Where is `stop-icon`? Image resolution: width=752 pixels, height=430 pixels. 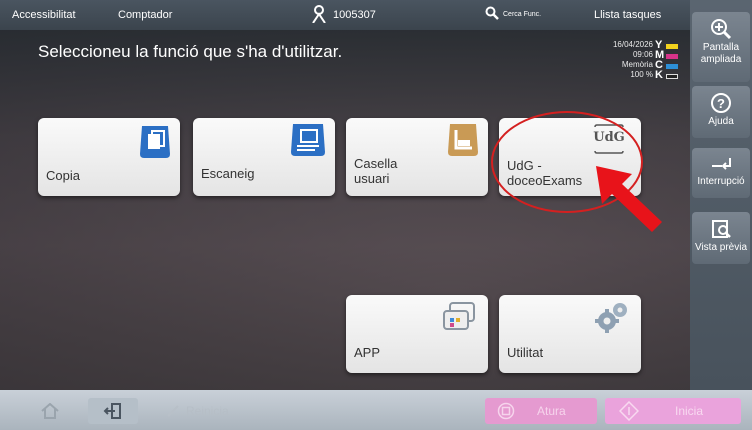
stop-icon is located at coordinates (506, 411).